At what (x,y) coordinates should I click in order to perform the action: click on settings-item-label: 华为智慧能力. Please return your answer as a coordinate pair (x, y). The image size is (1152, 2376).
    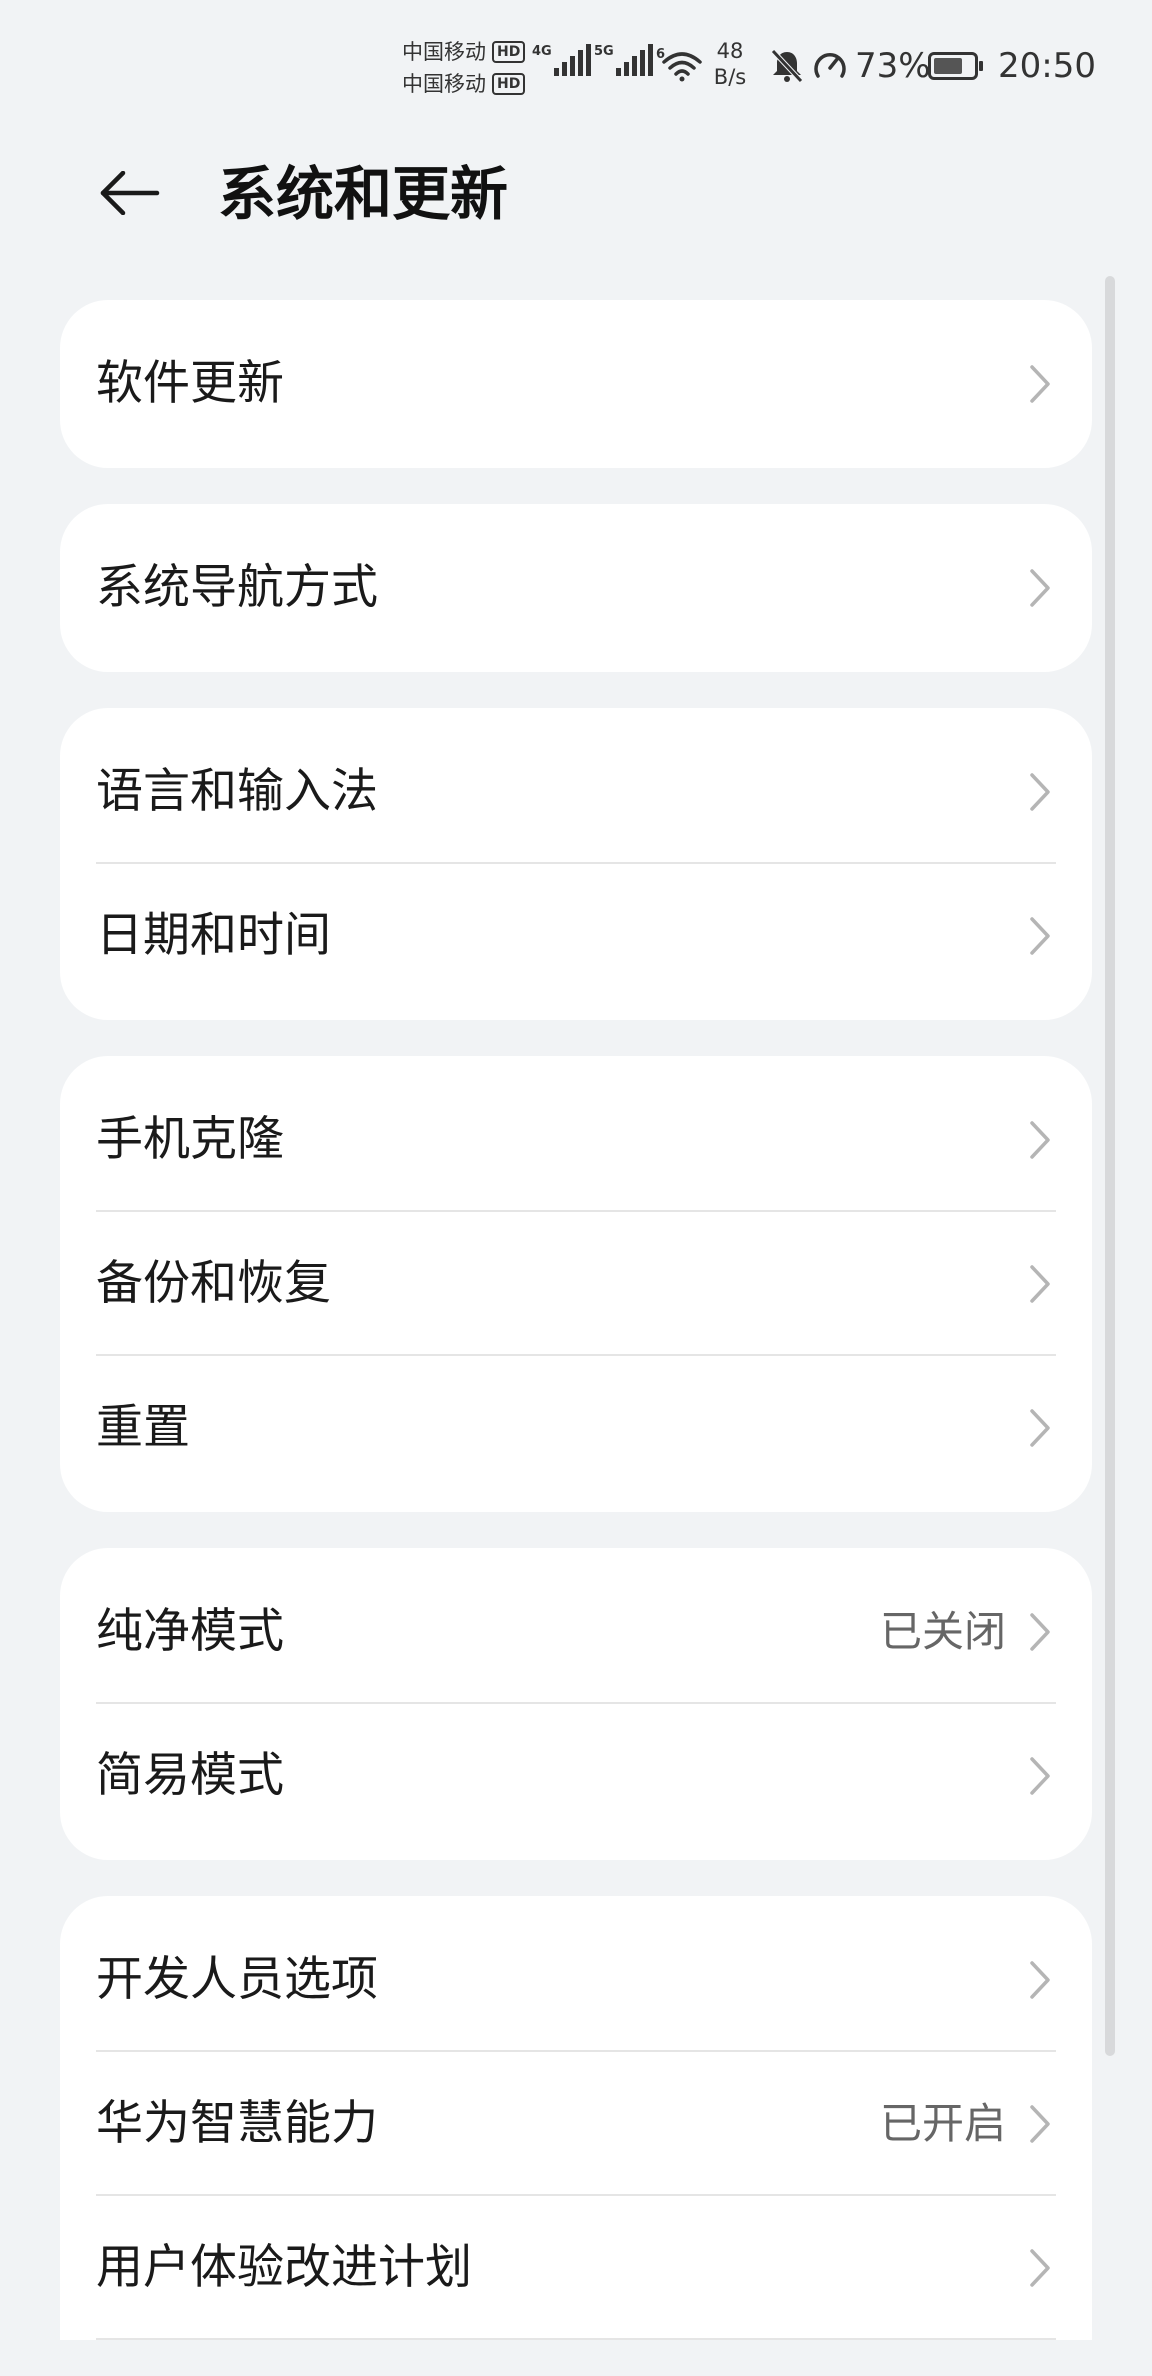
    Looking at the image, I should click on (237, 2123).